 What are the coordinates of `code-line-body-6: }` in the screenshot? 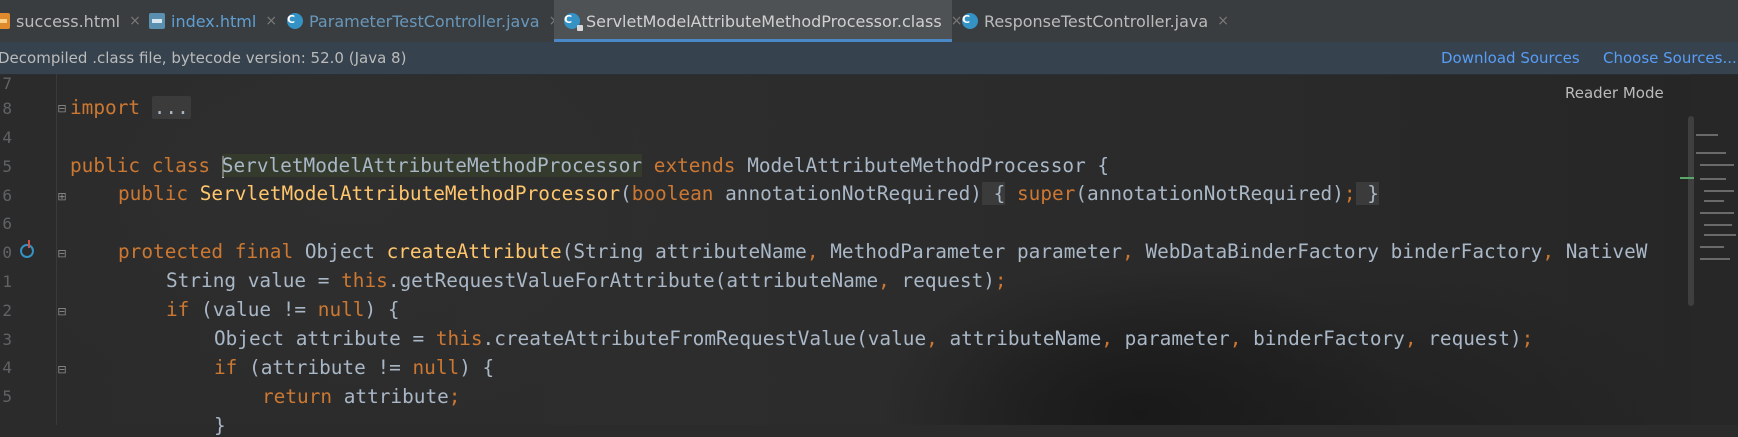 It's located at (220, 425).